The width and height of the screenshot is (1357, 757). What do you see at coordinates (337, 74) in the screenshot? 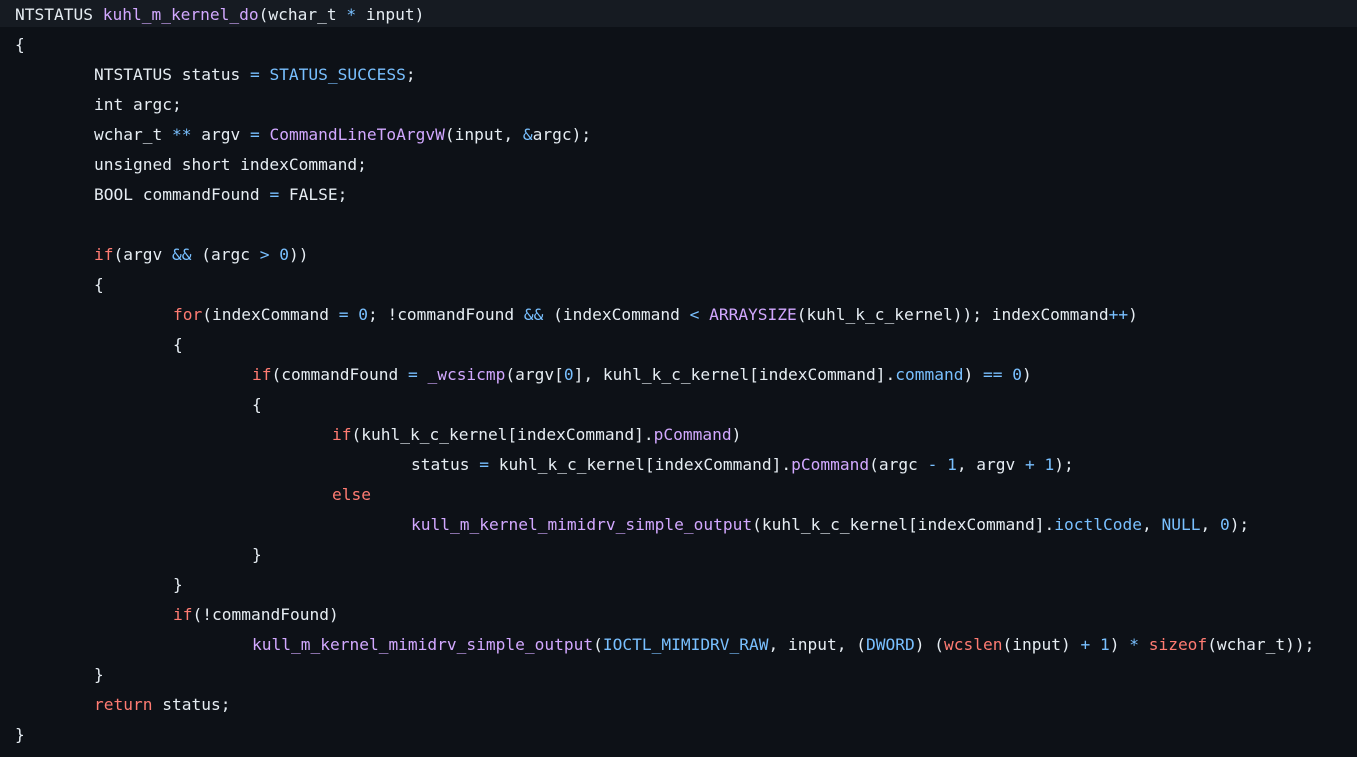
I see `code-token: STATUS_SUCCESS` at bounding box center [337, 74].